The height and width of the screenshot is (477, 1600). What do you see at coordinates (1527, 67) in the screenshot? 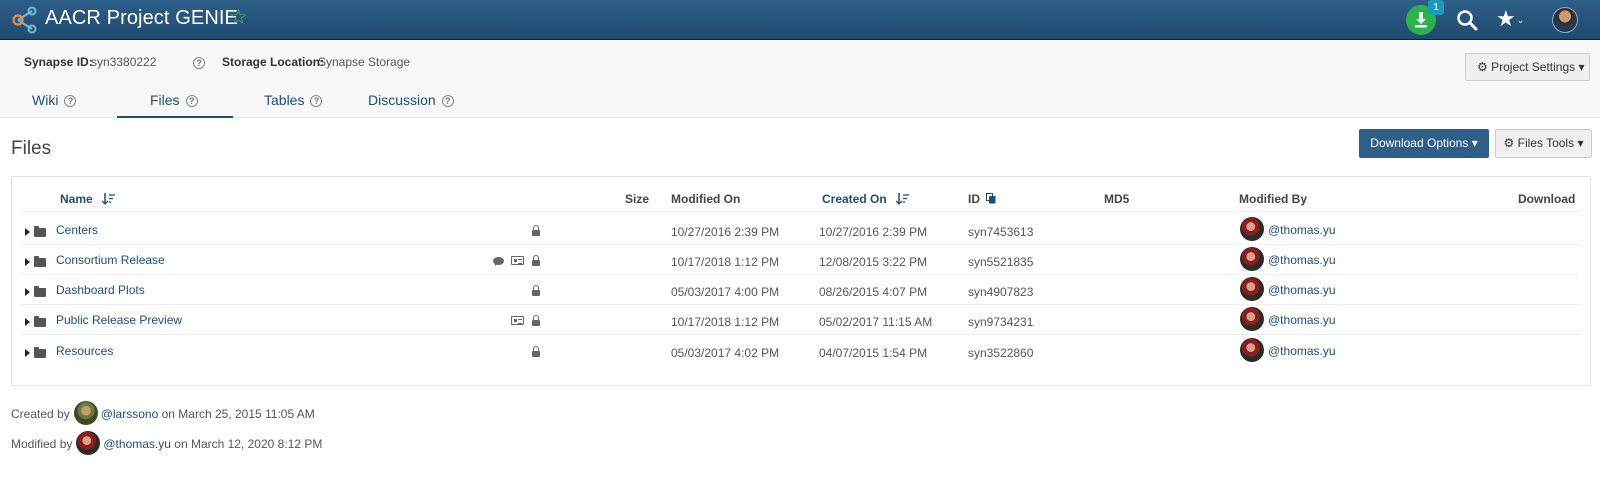
I see `project-settings-button: ⚙ Project Settings ▾` at bounding box center [1527, 67].